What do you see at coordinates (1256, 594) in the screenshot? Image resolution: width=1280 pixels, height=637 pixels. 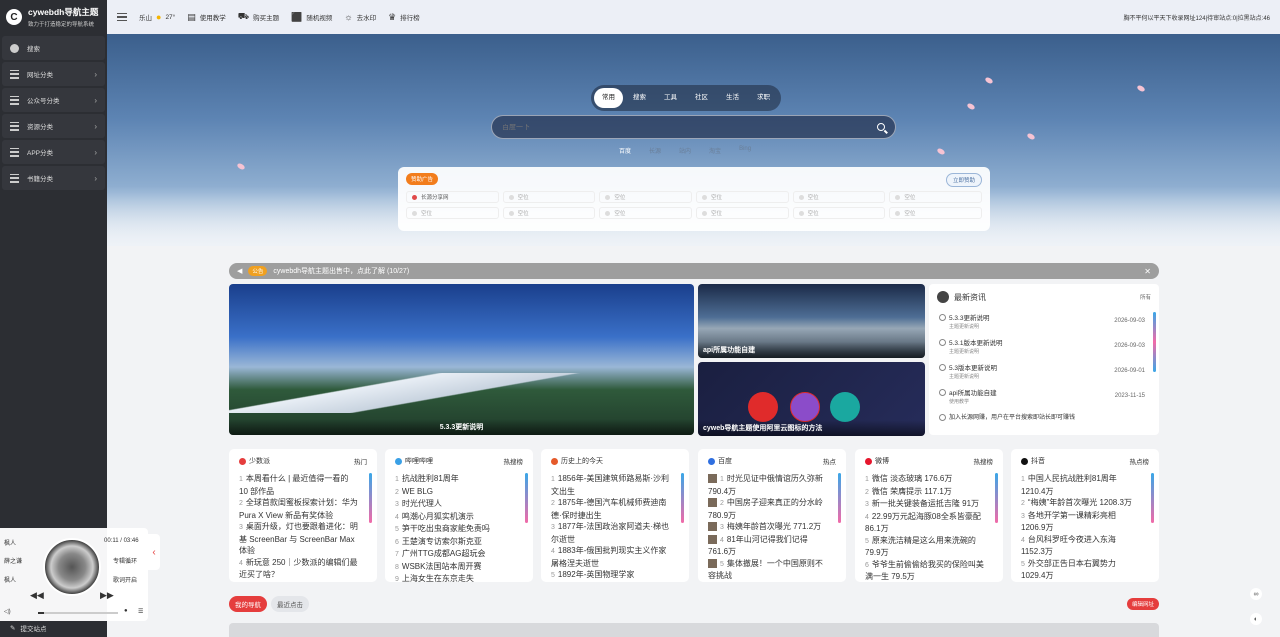 I see `link-icon: ∞` at bounding box center [1256, 594].